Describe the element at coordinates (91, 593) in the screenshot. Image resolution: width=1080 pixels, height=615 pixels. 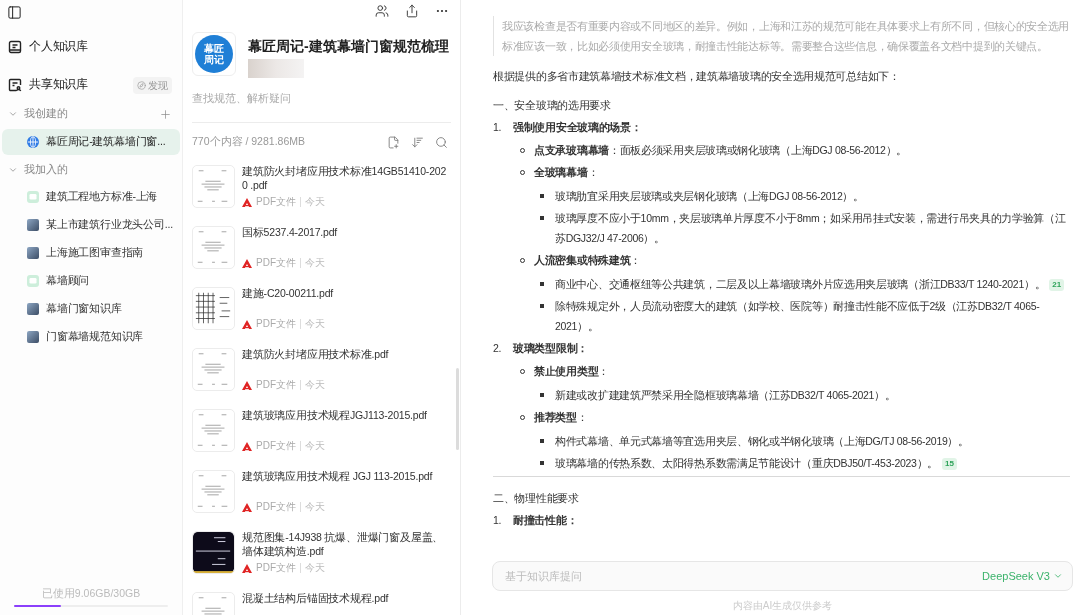
I see `storage-usage-text: 已使用9.06GB/30GB` at that location.